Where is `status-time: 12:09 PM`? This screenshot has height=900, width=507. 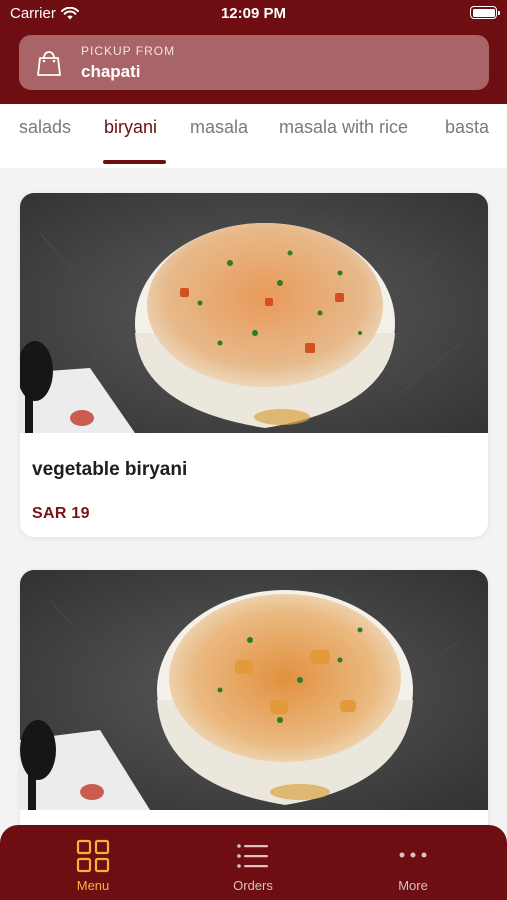
status-time: 12:09 PM is located at coordinates (253, 13).